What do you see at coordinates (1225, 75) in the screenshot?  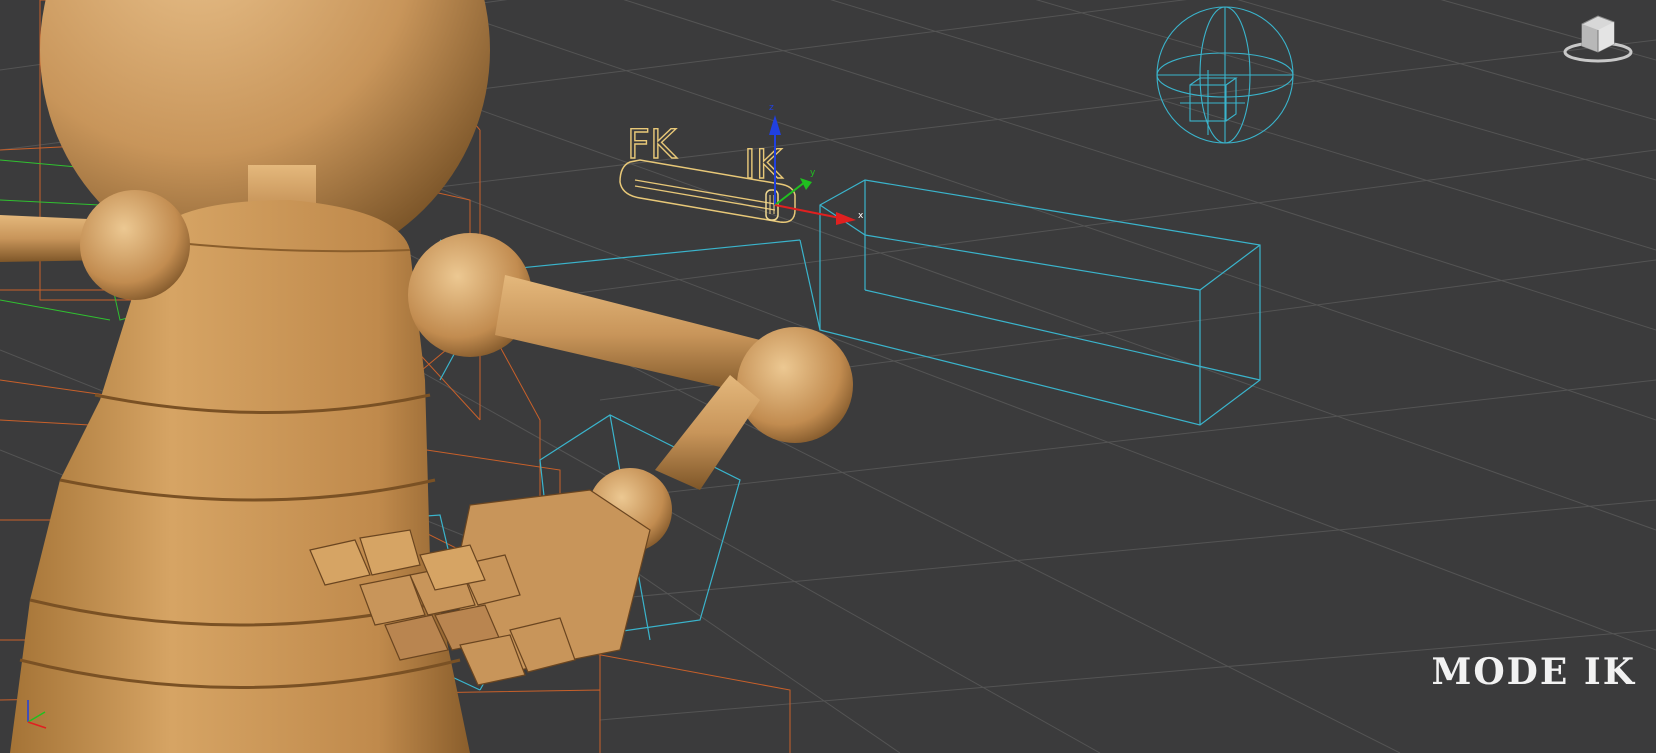 I see `ik-target-sphere` at bounding box center [1225, 75].